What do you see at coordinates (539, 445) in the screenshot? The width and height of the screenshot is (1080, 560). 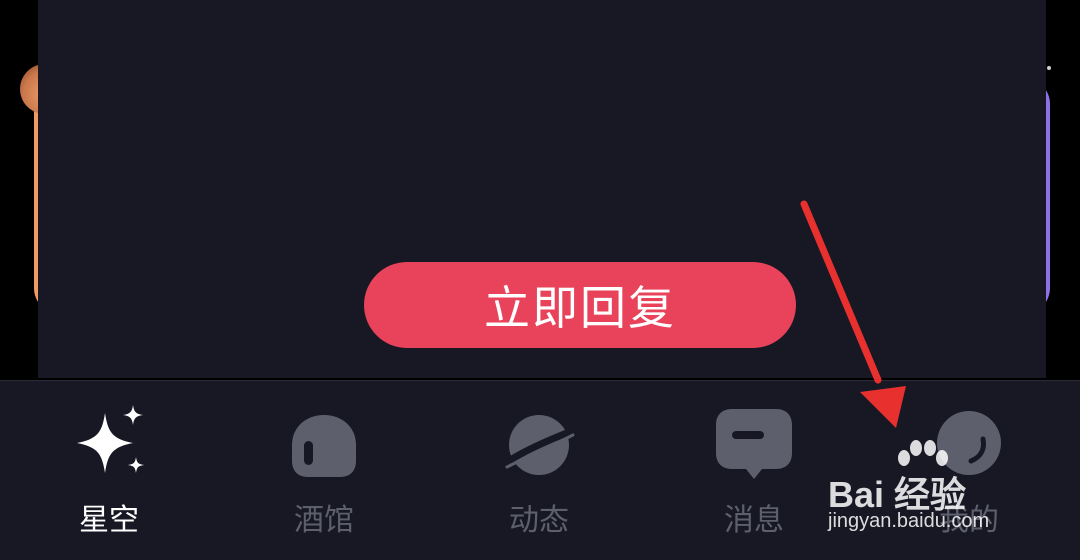 I see `planet-icon` at bounding box center [539, 445].